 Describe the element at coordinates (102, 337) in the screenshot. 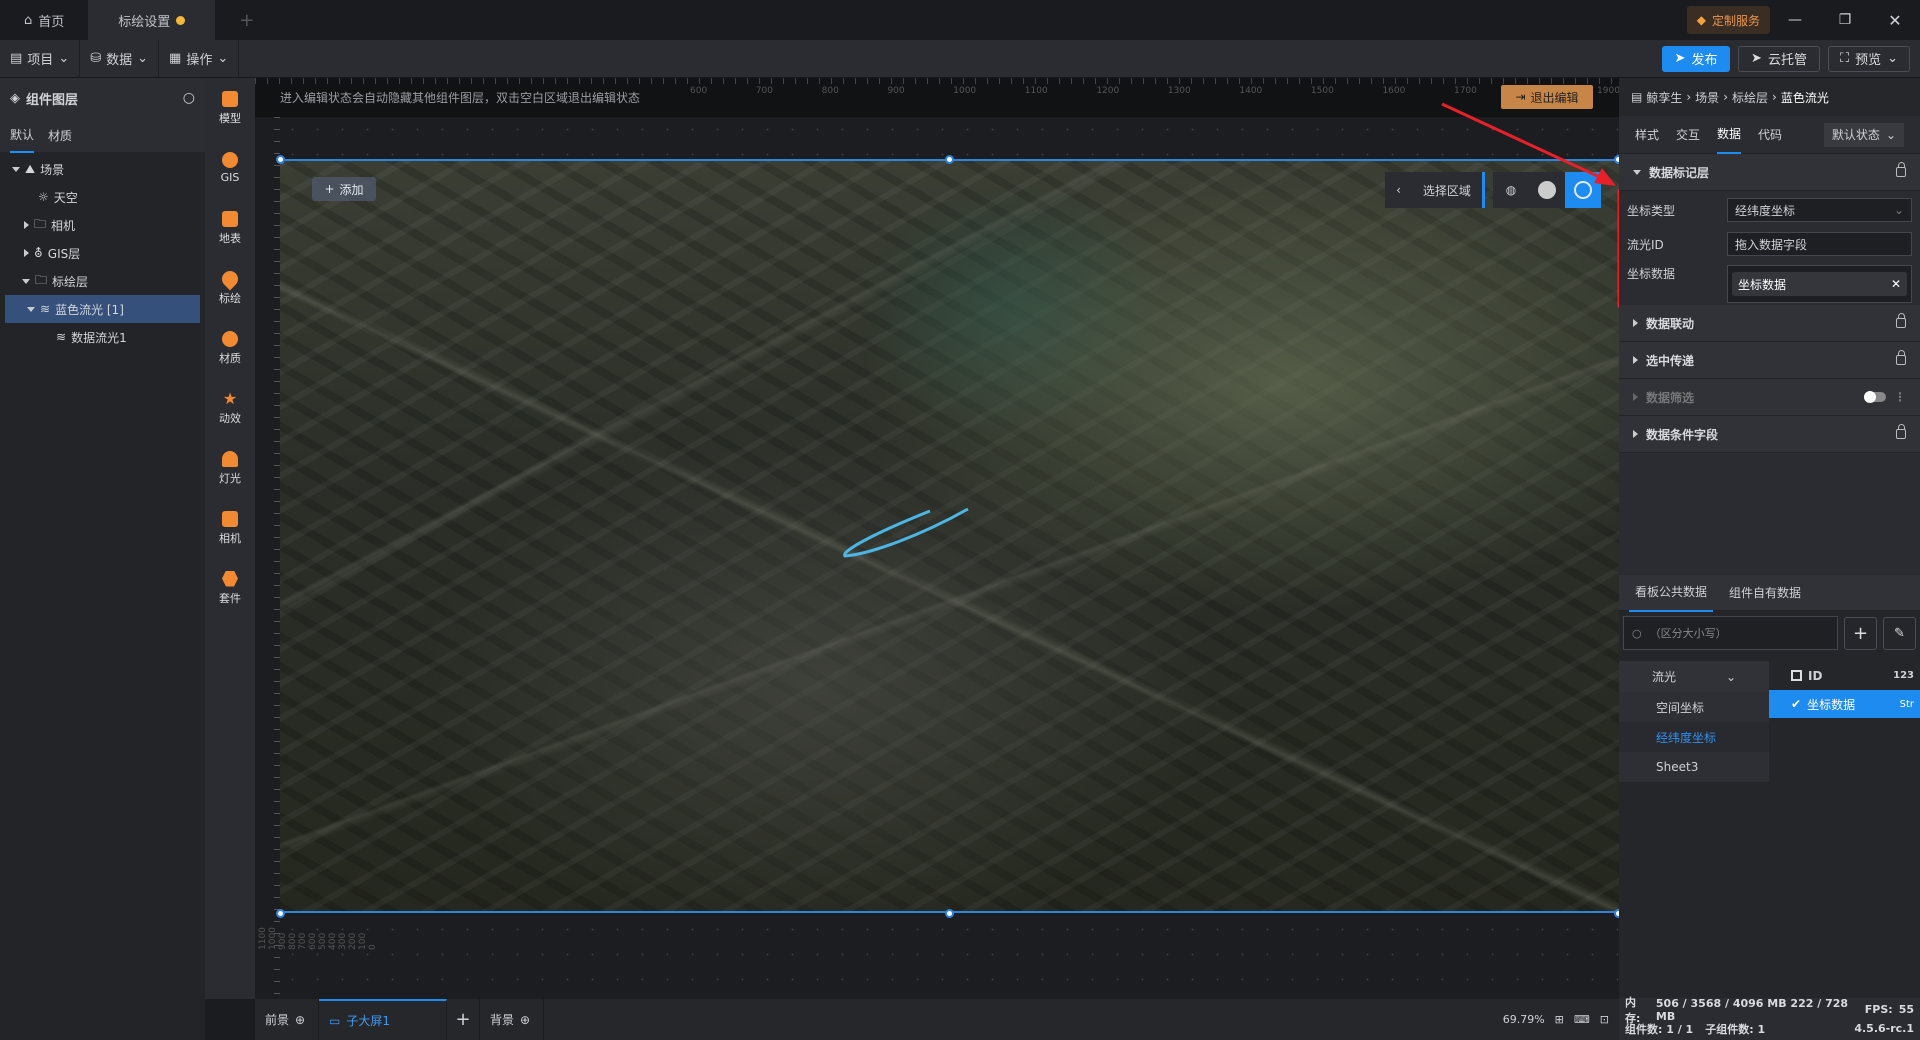

I see `tree-item-data-flow: ≋ 数据流光1` at that location.